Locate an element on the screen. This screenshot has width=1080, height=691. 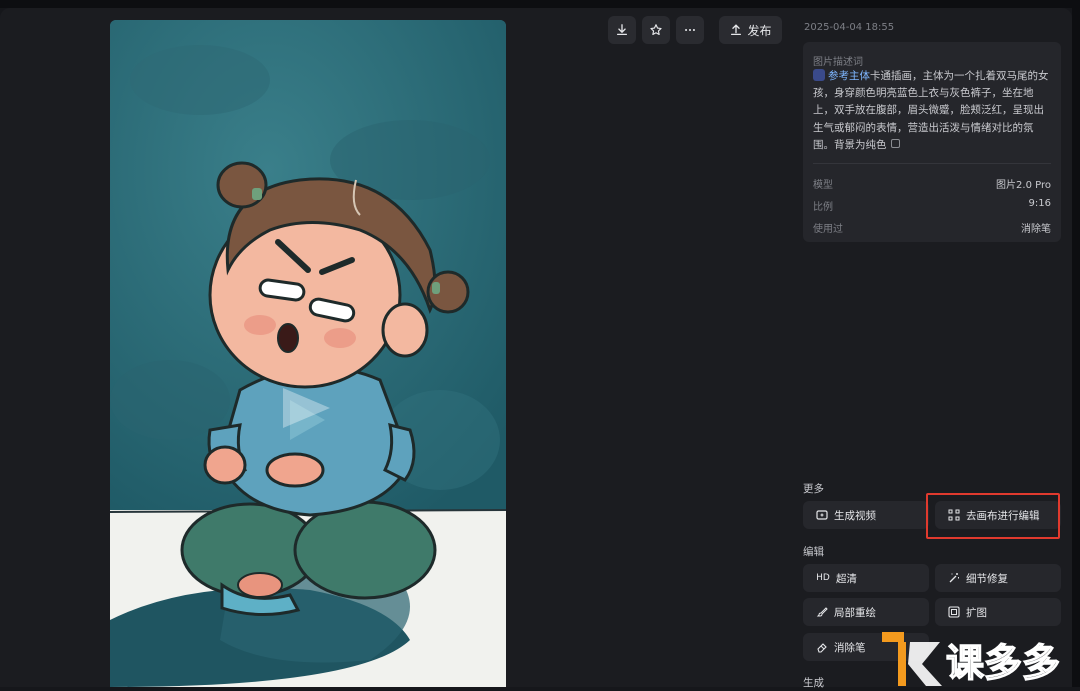
meta-row-model: 模型 图片2.0 Pro is located at coordinates (932, 183).